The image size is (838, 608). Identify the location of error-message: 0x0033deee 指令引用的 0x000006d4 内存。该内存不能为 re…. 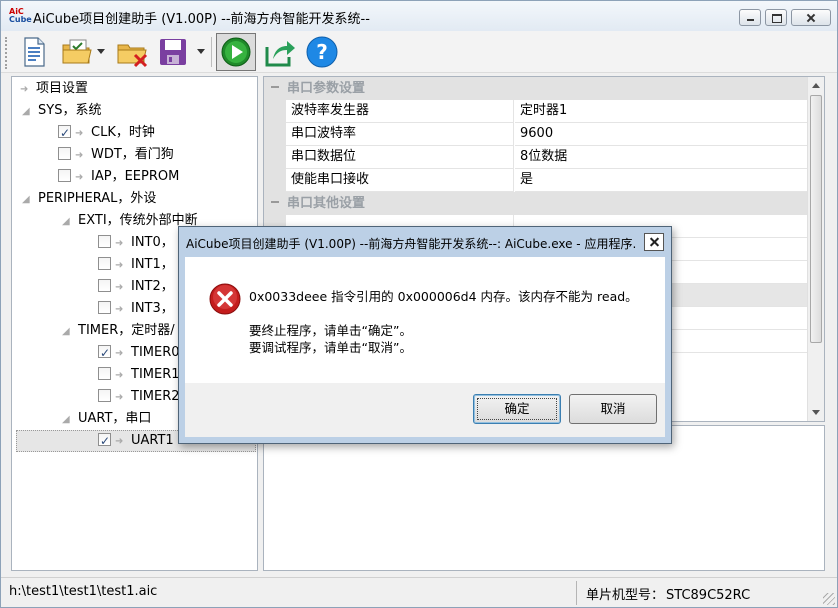
(443, 296).